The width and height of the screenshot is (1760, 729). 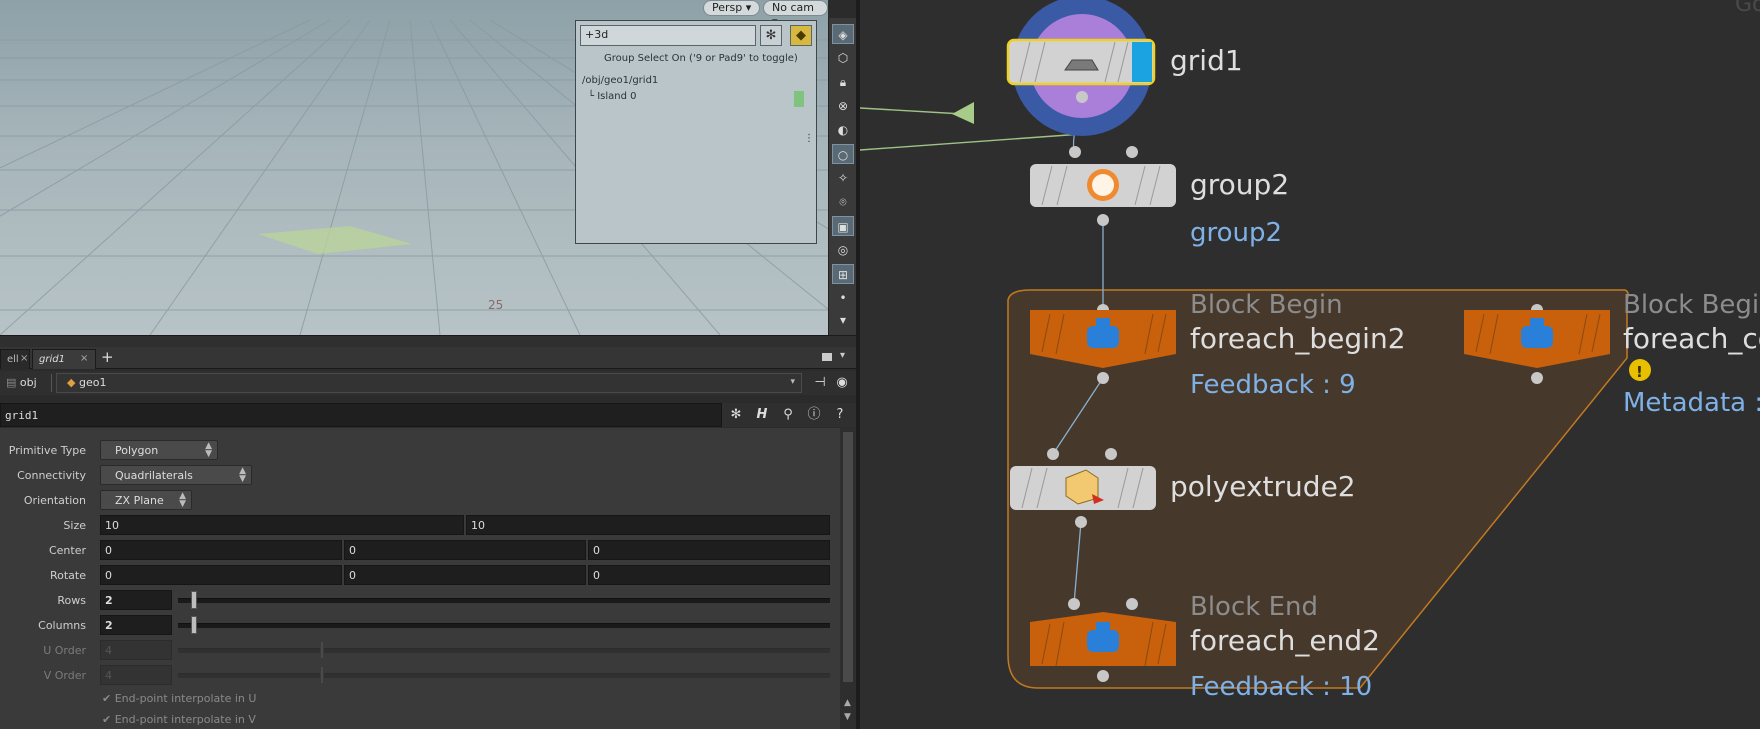 I want to click on group2-output-connector, so click(x=1103, y=220).